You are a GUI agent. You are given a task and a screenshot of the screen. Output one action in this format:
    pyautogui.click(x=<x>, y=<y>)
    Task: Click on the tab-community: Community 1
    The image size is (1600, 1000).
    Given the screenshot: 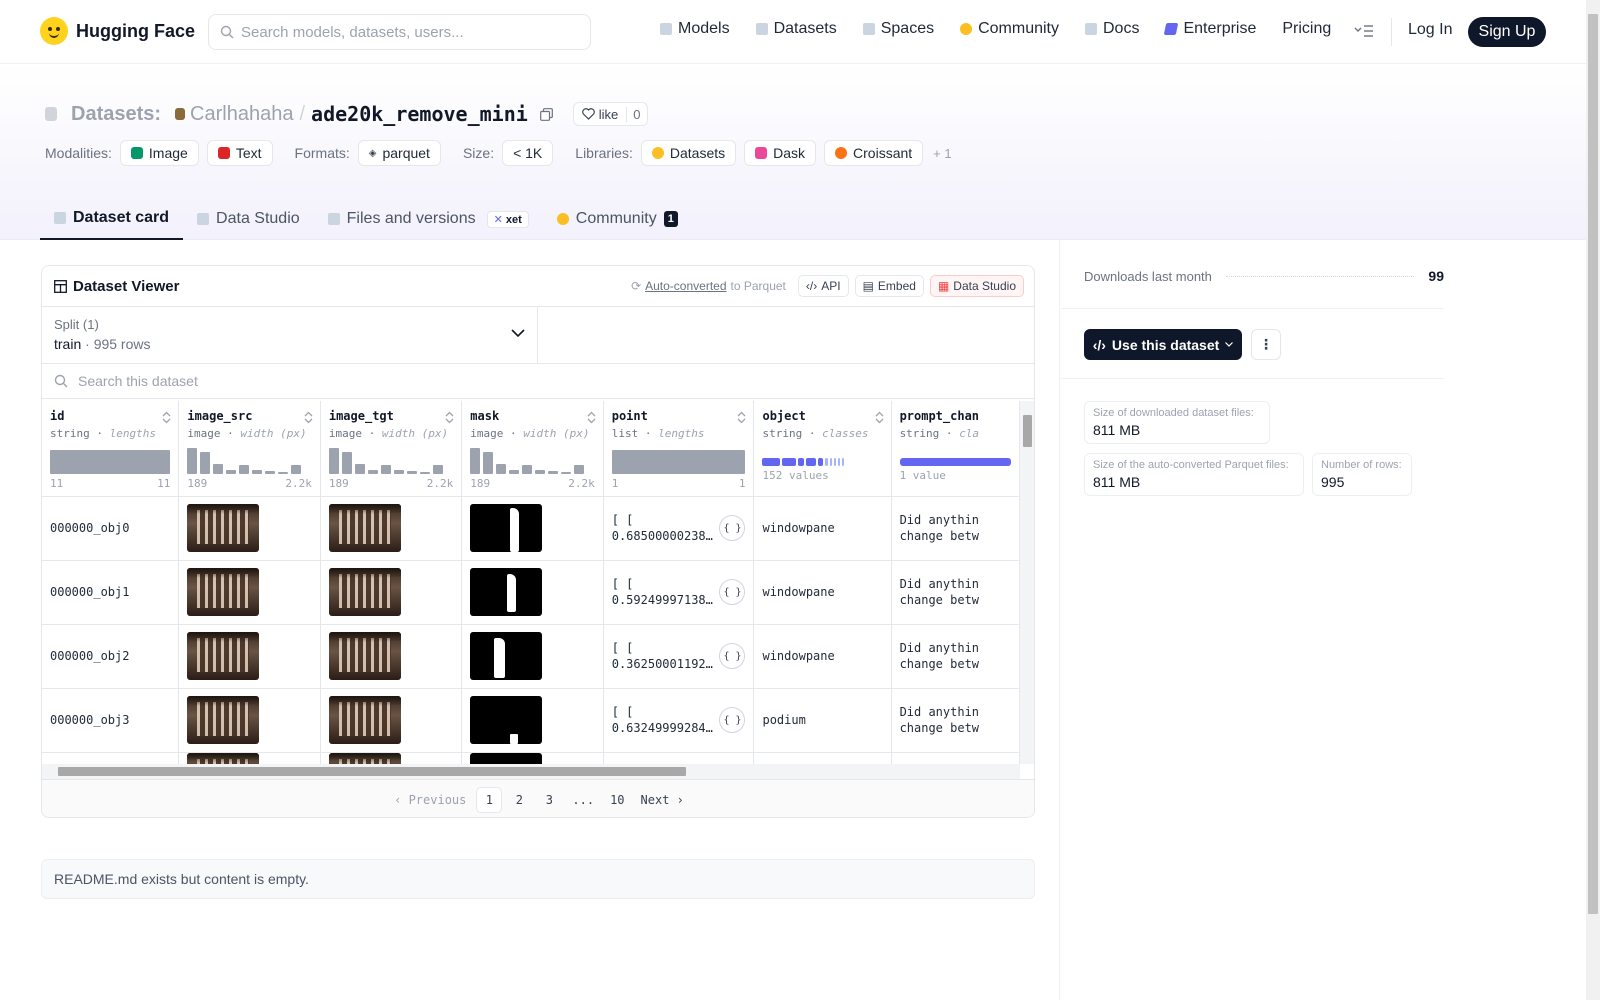 What is the action you would take?
    pyautogui.click(x=617, y=219)
    